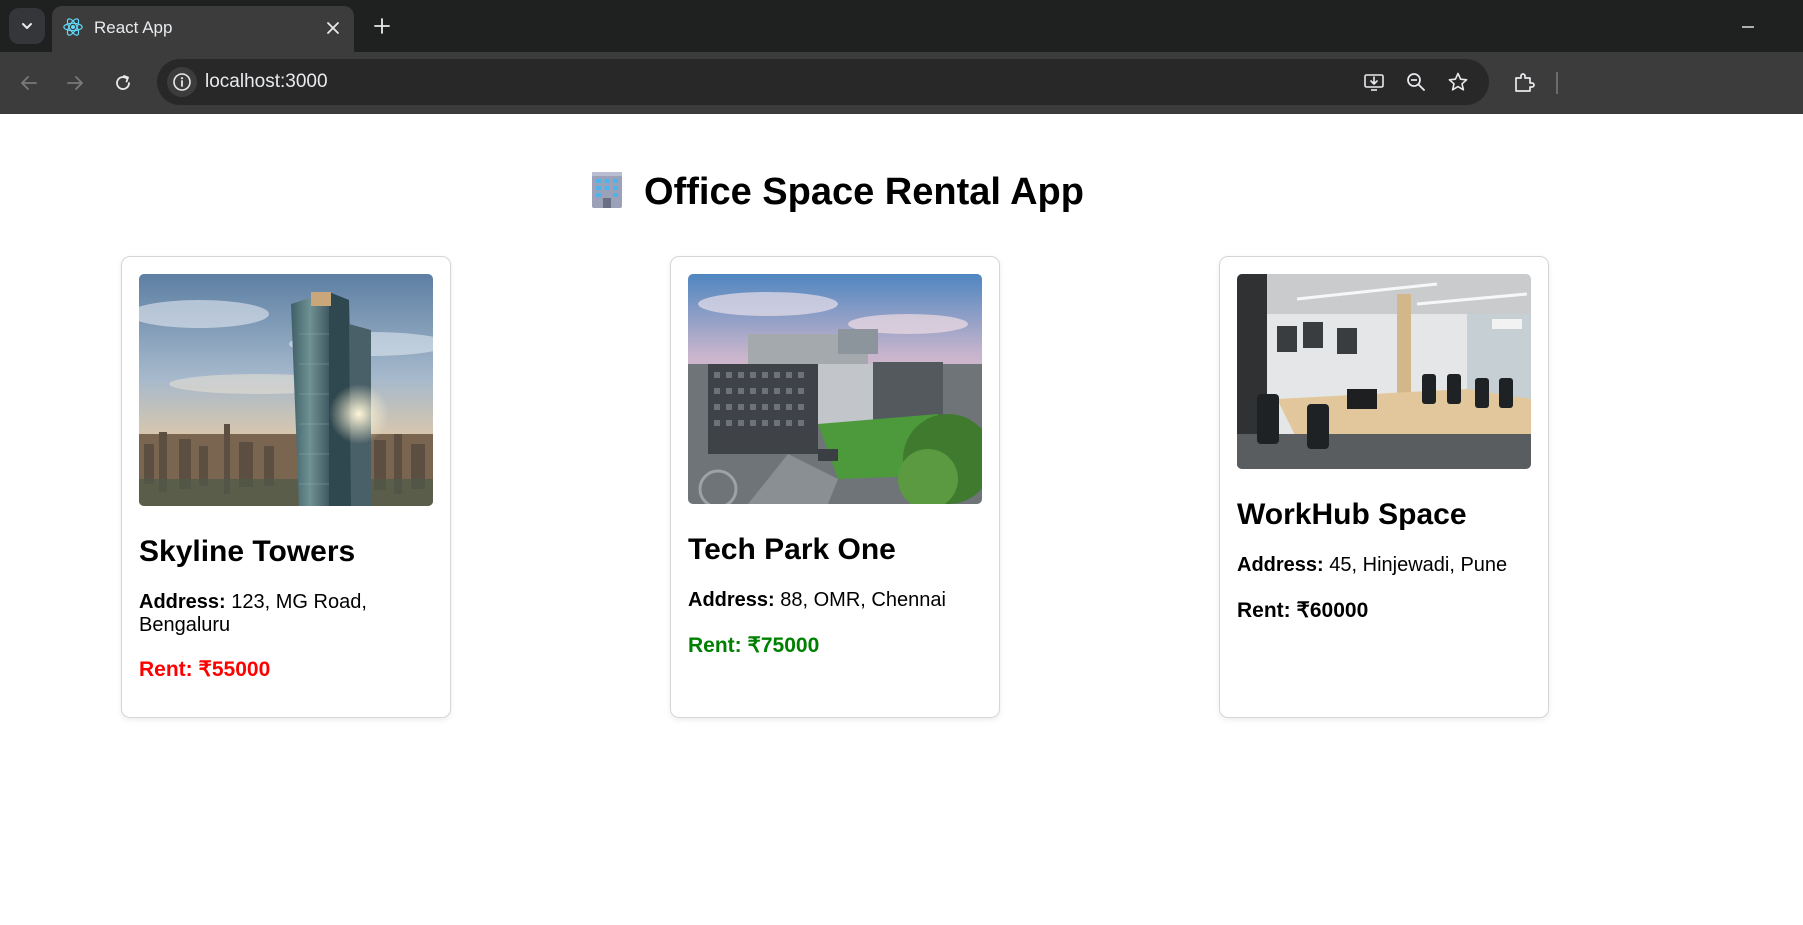 Image resolution: width=1803 pixels, height=925 pixels. I want to click on react-logo-icon, so click(73, 27).